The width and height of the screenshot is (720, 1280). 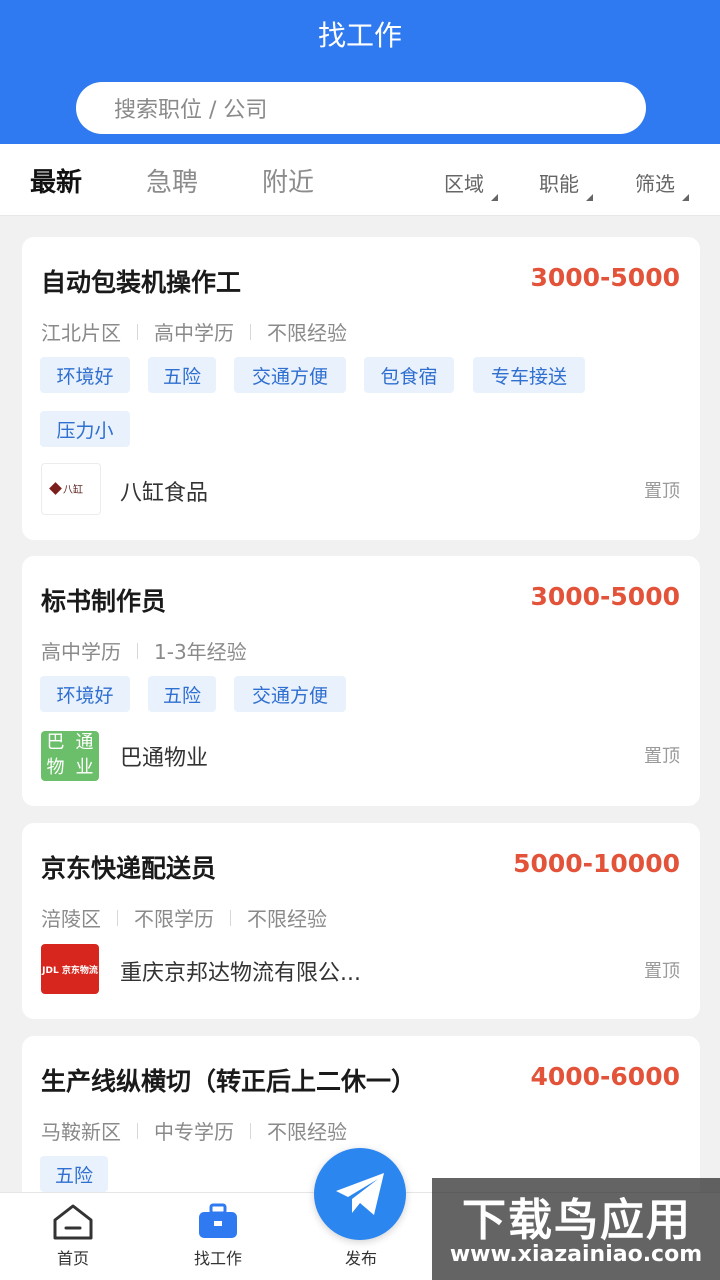 What do you see at coordinates (172, 180) in the screenshot?
I see `tab-urgent: 急聘` at bounding box center [172, 180].